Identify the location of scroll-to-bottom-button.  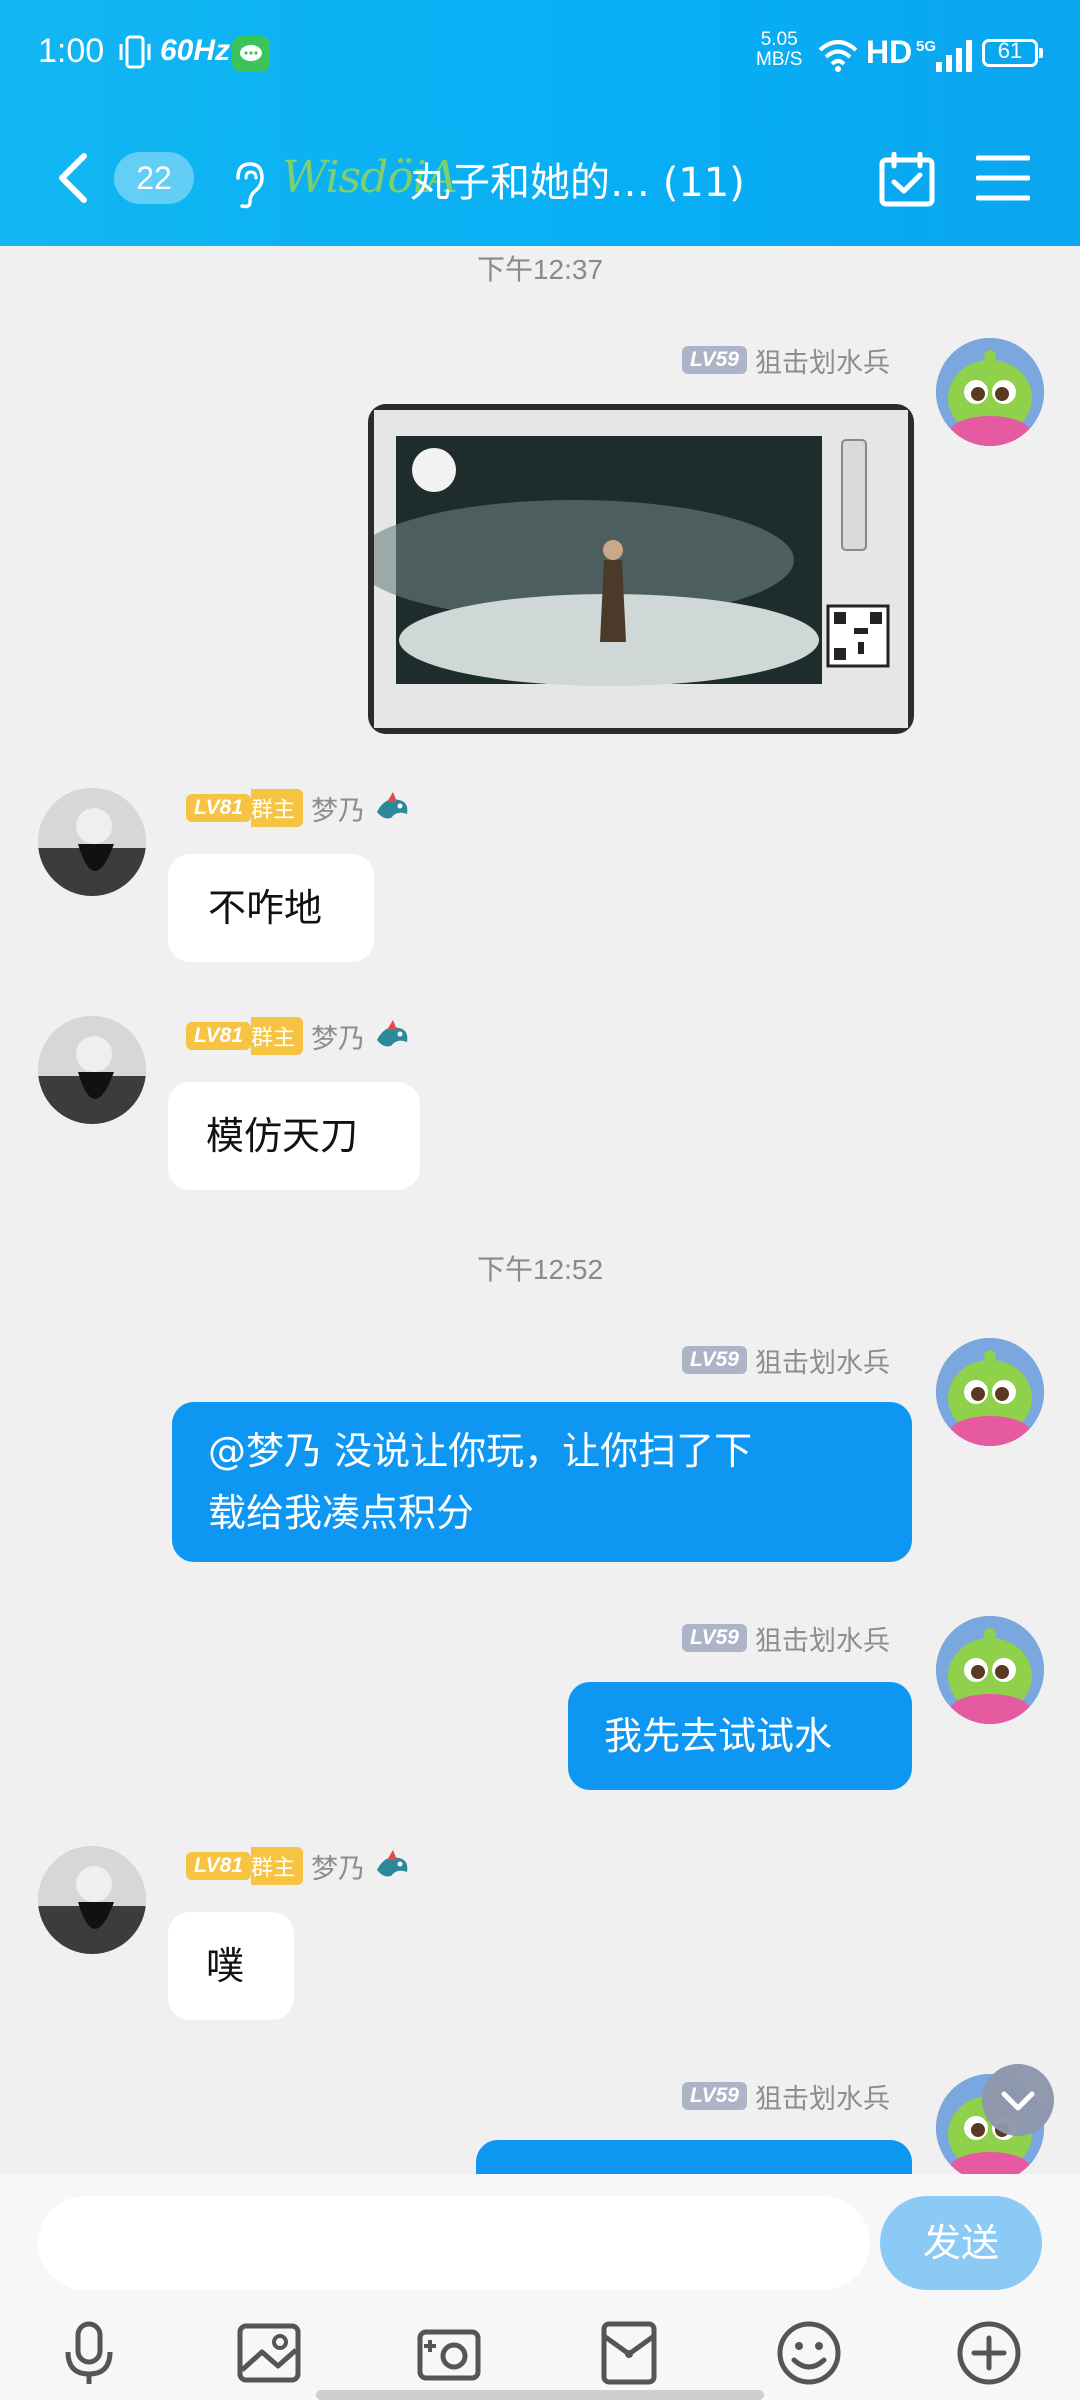
(1018, 2100).